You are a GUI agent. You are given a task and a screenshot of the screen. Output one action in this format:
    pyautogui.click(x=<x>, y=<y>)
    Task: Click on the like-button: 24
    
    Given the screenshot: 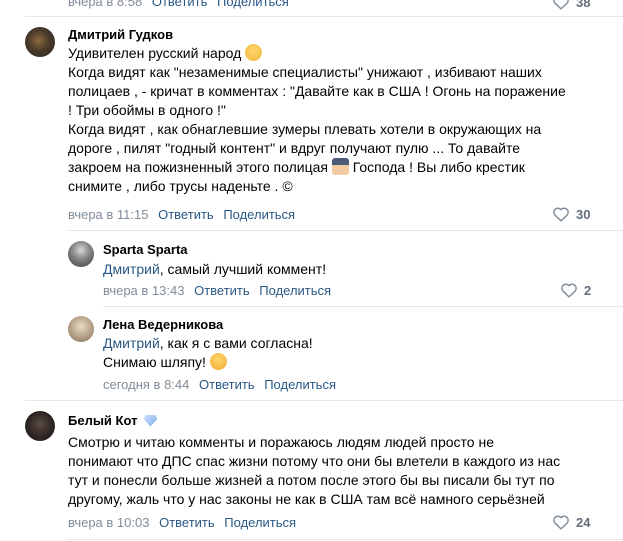 What is the action you would take?
    pyautogui.click(x=571, y=522)
    